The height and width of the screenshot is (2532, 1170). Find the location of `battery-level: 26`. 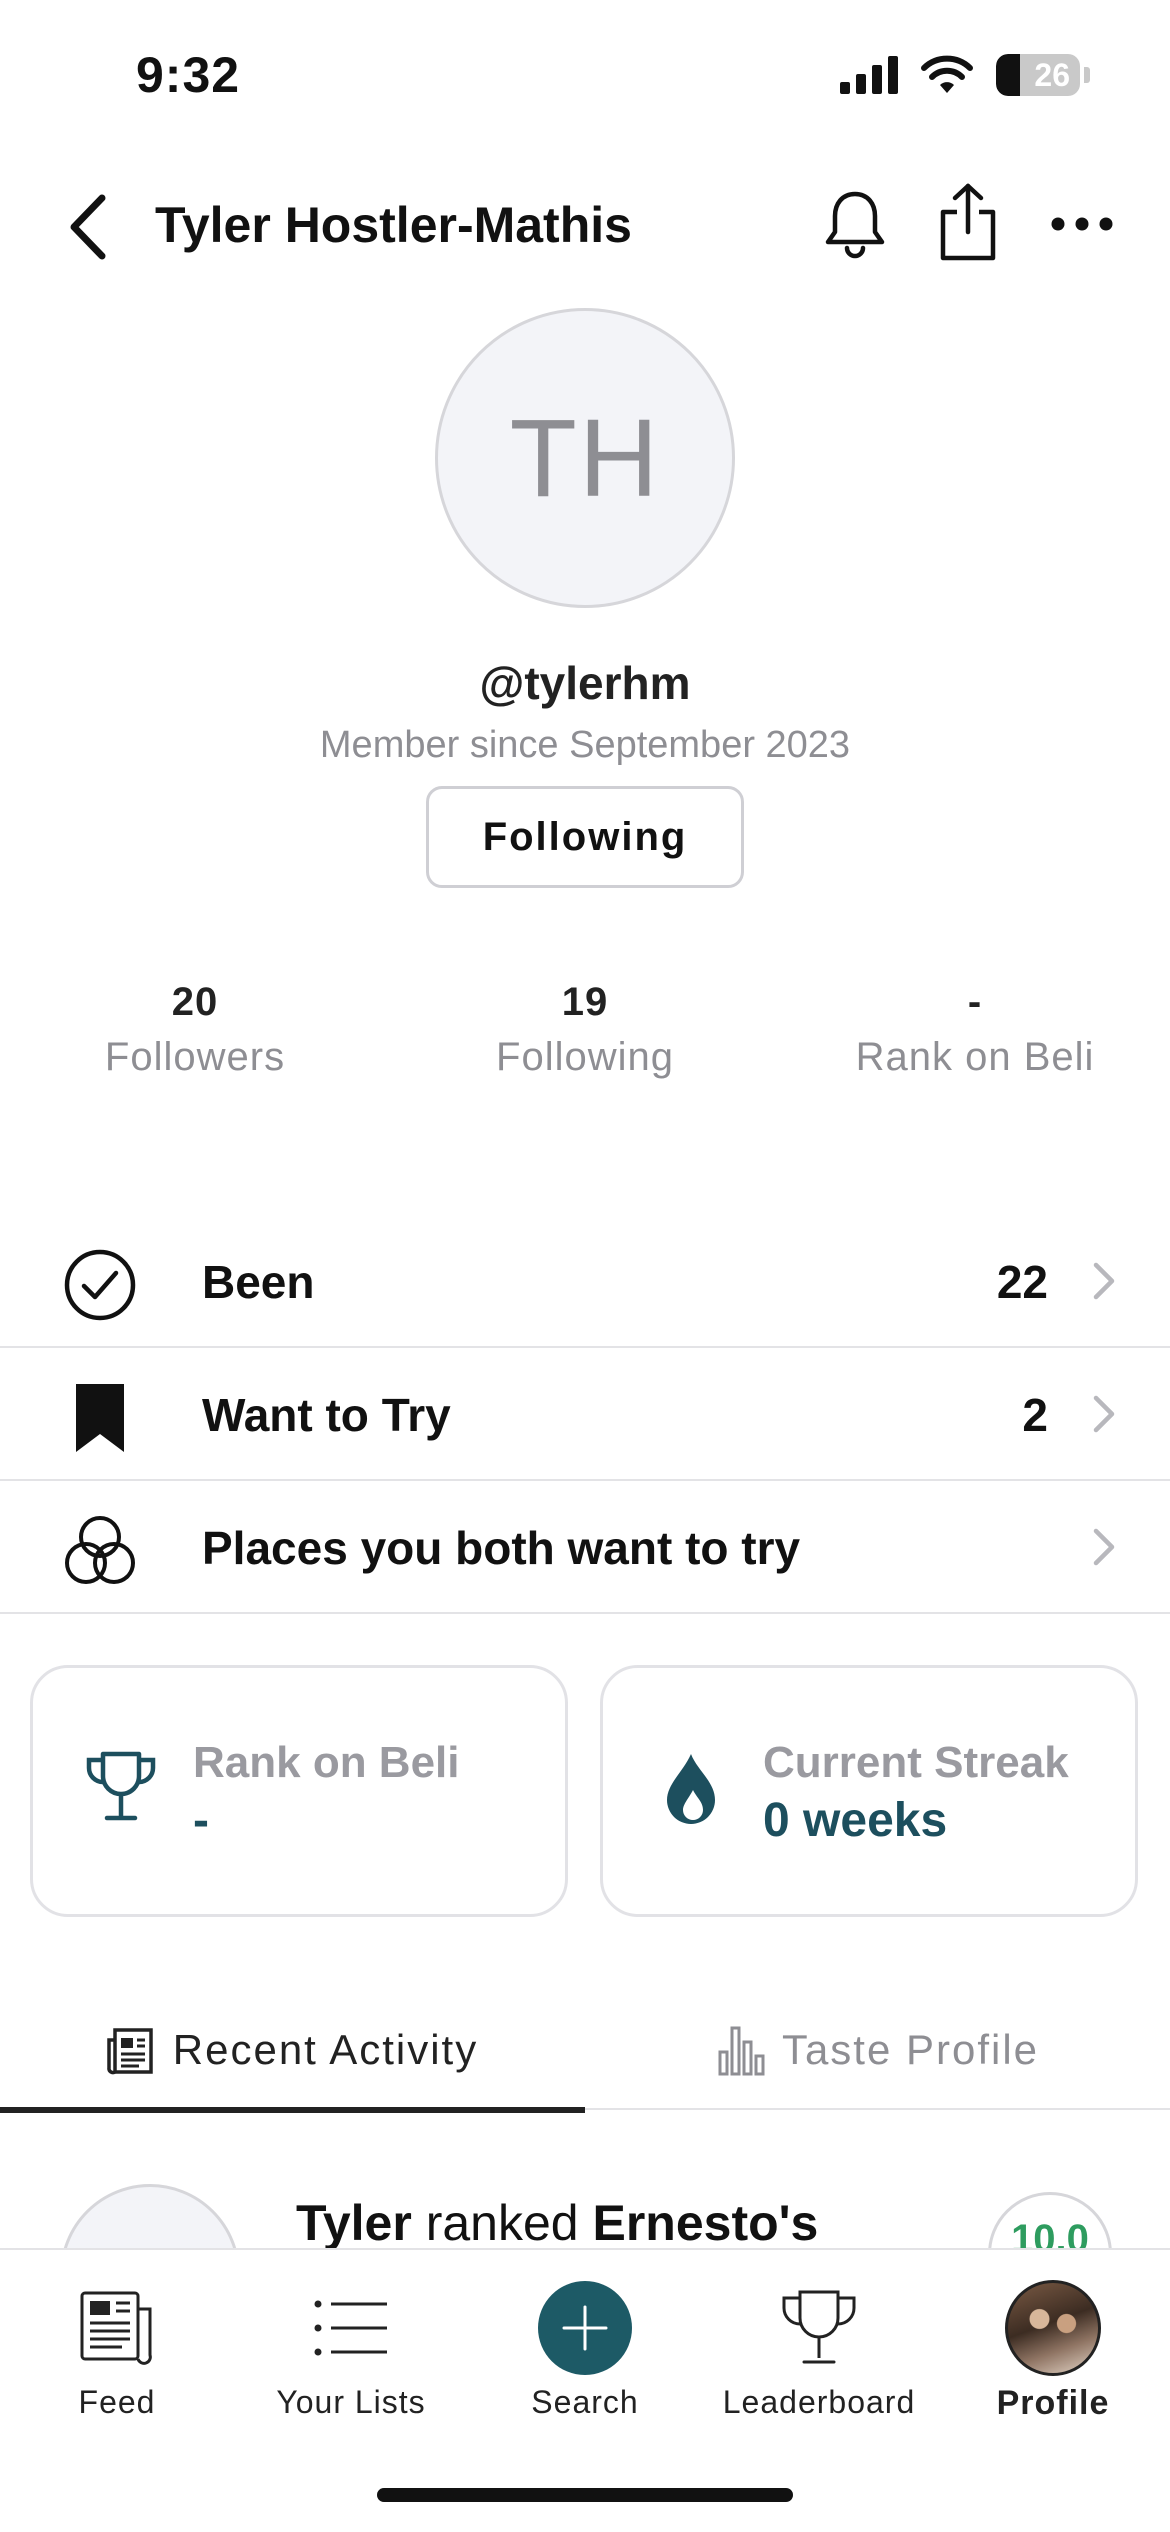

battery-level: 26 is located at coordinates (1052, 74).